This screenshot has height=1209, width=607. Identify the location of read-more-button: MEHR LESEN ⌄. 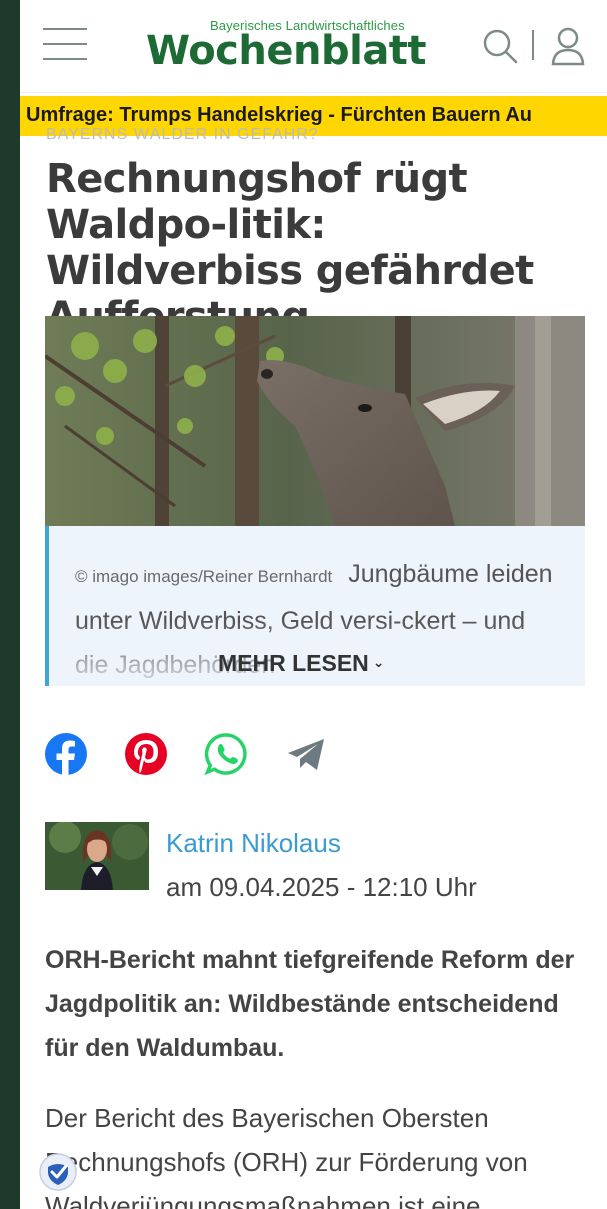
(301, 663).